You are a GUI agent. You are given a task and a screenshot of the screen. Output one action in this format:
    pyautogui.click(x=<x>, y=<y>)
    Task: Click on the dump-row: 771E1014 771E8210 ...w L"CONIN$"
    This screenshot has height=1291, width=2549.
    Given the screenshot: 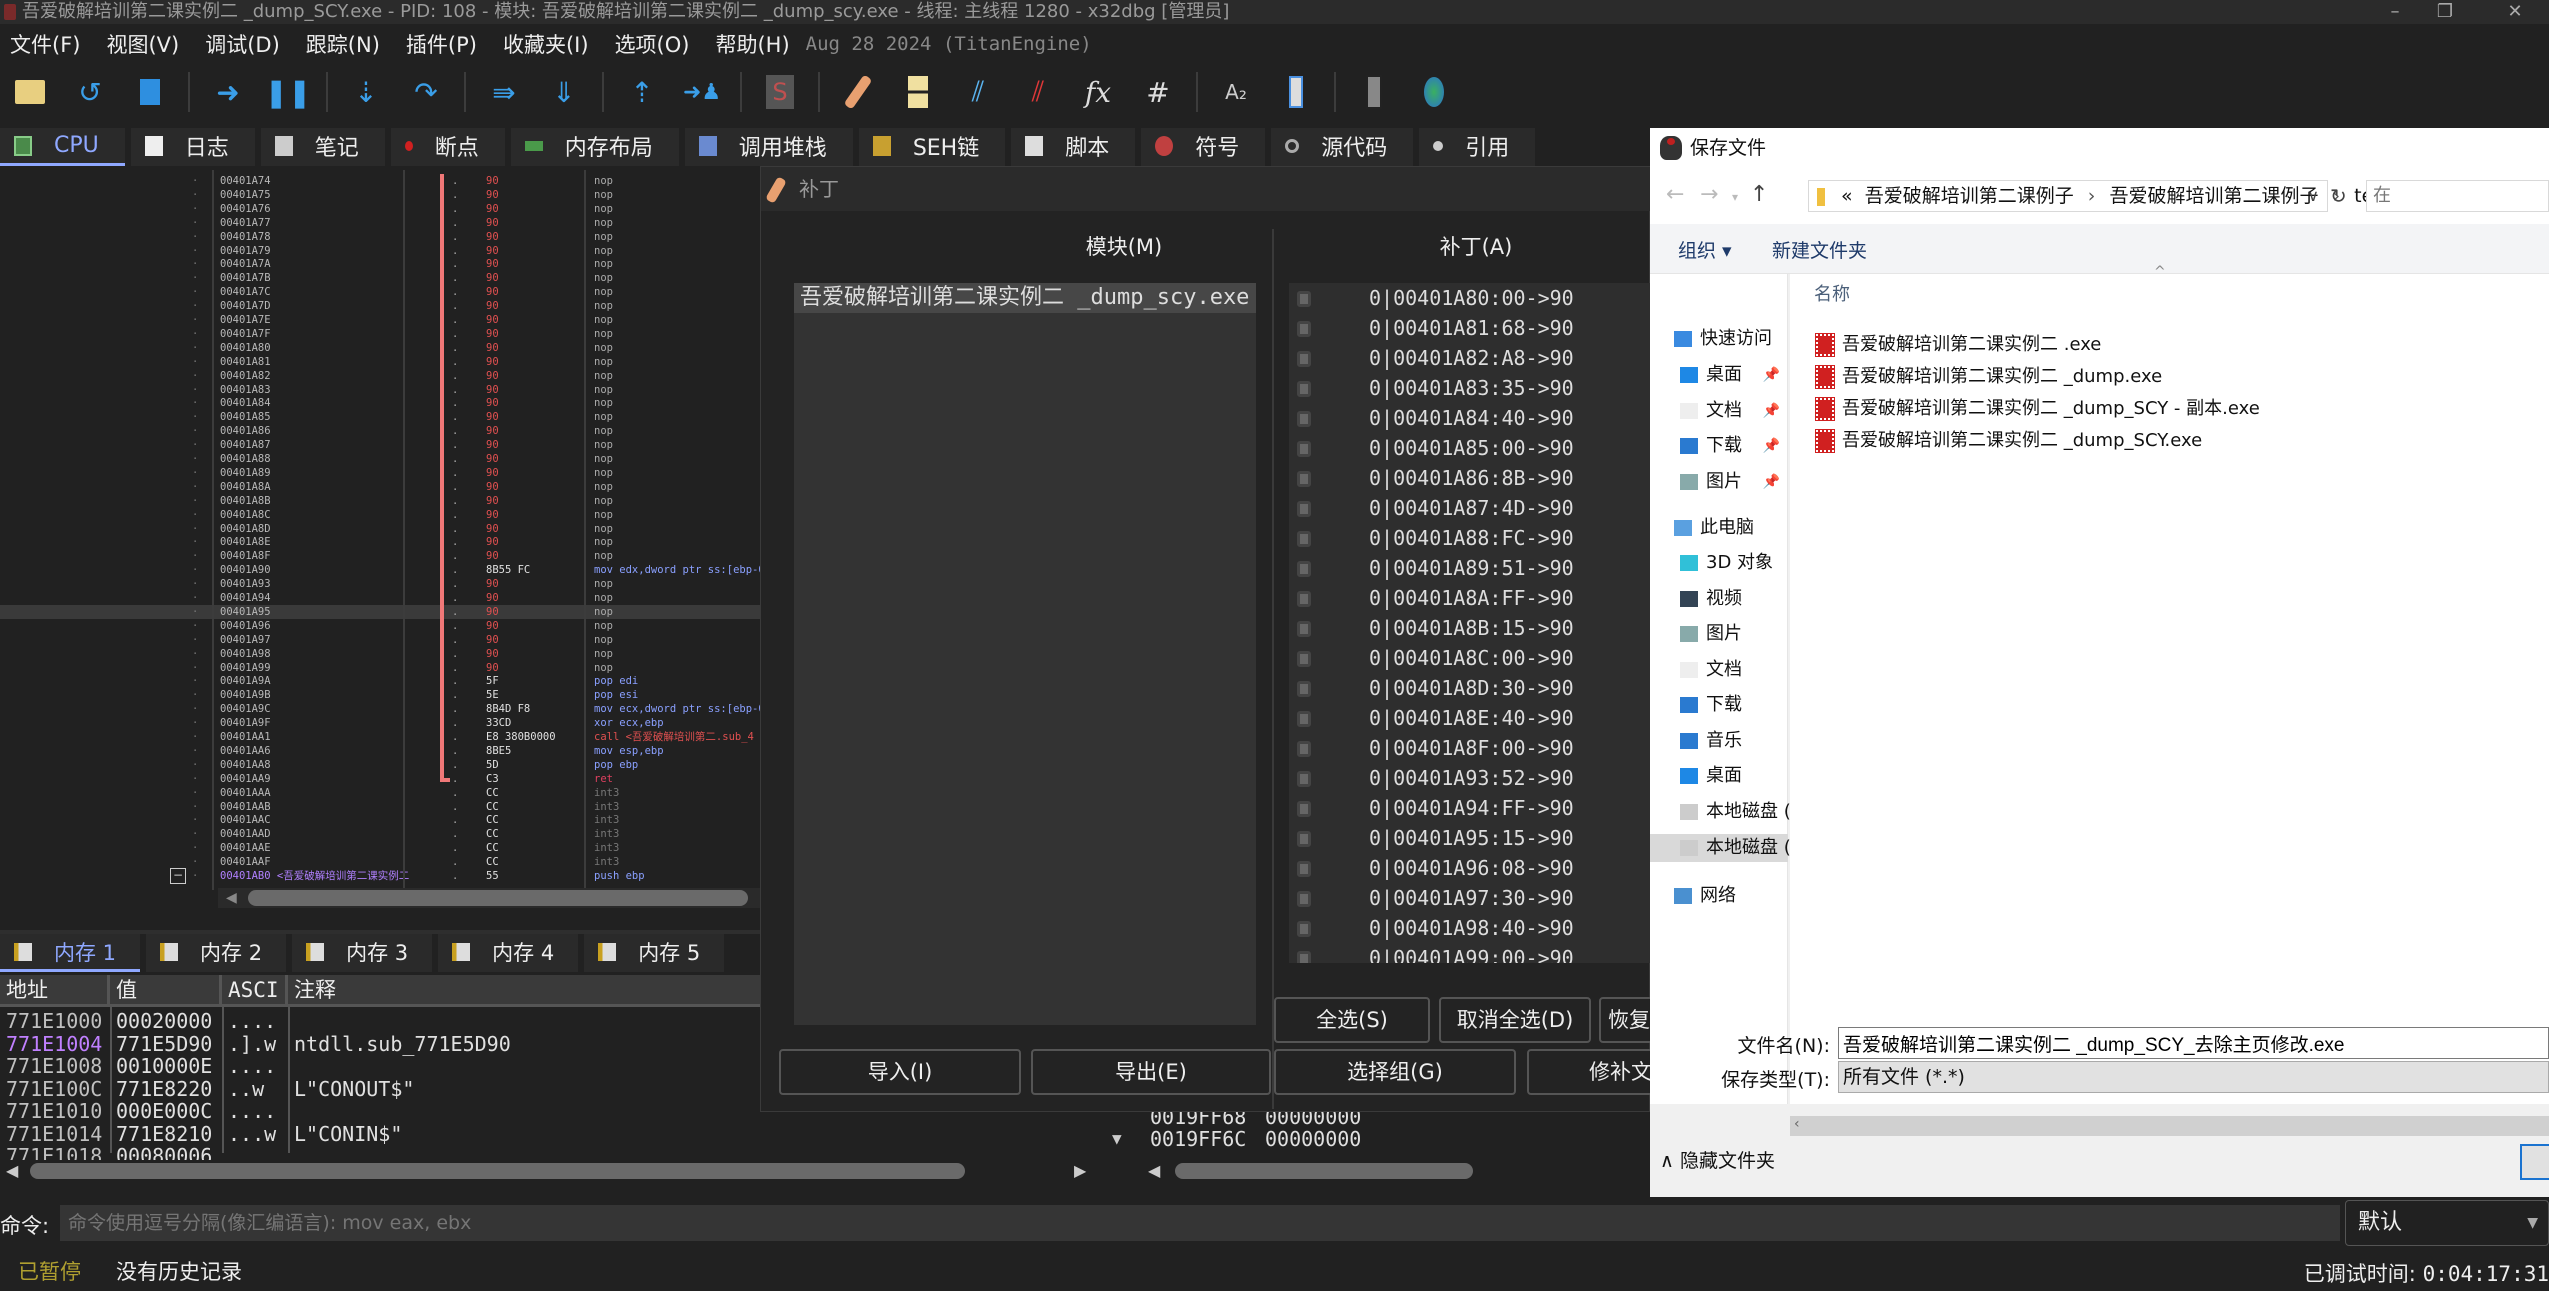 What is the action you would take?
    pyautogui.click(x=380, y=1134)
    